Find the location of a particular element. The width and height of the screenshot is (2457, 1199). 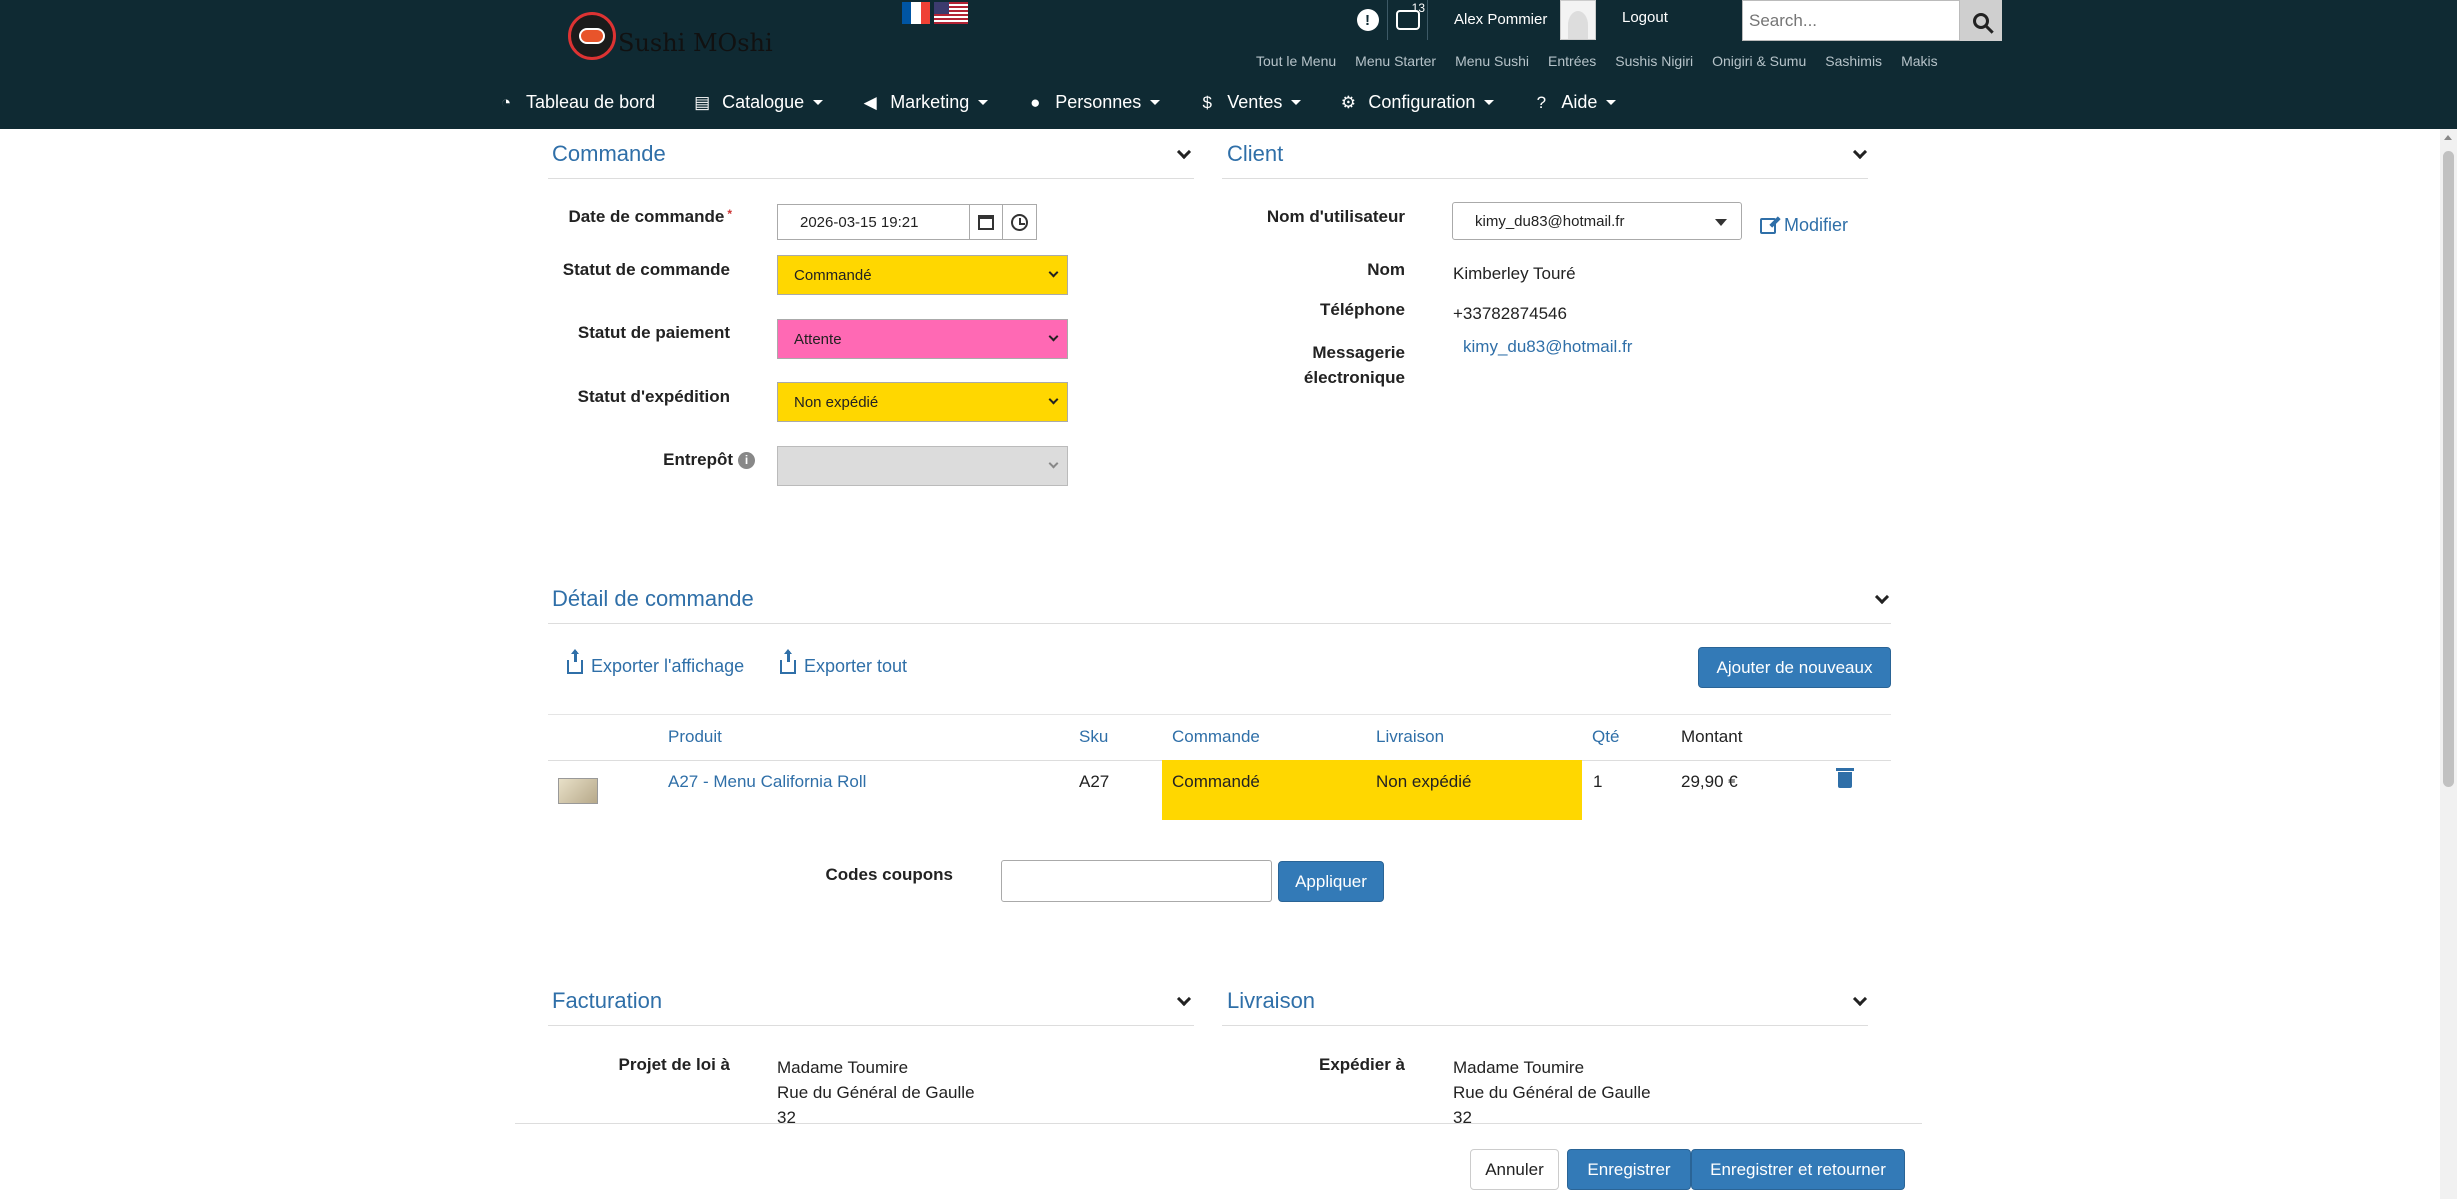

trash-icon is located at coordinates (1845, 778).